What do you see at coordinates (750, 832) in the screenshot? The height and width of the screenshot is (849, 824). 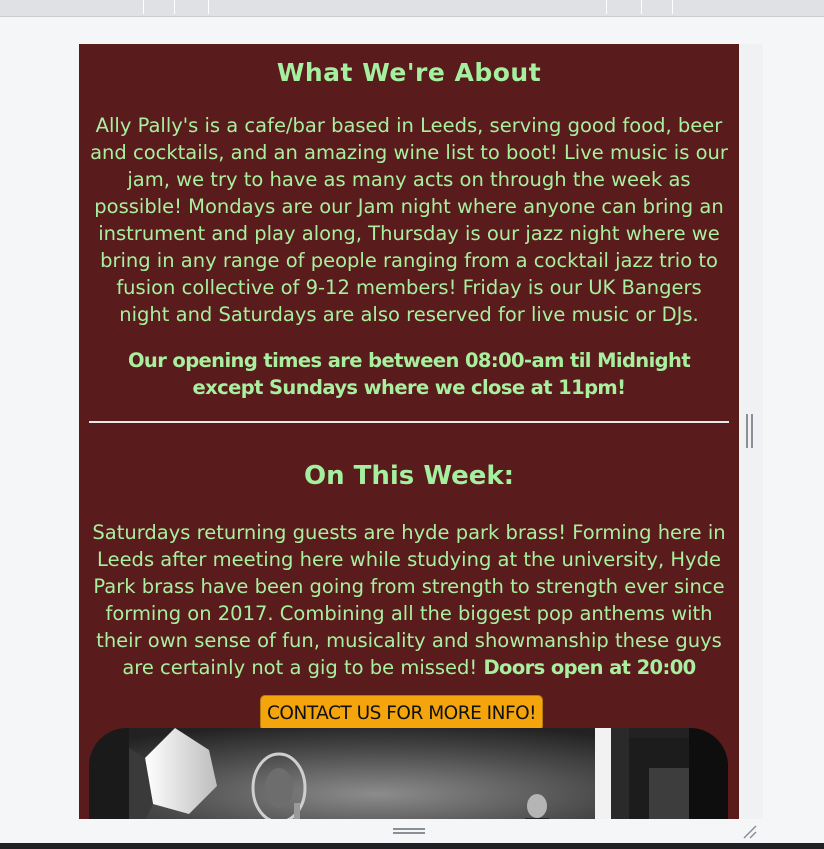 I see `resize-corner-icon` at bounding box center [750, 832].